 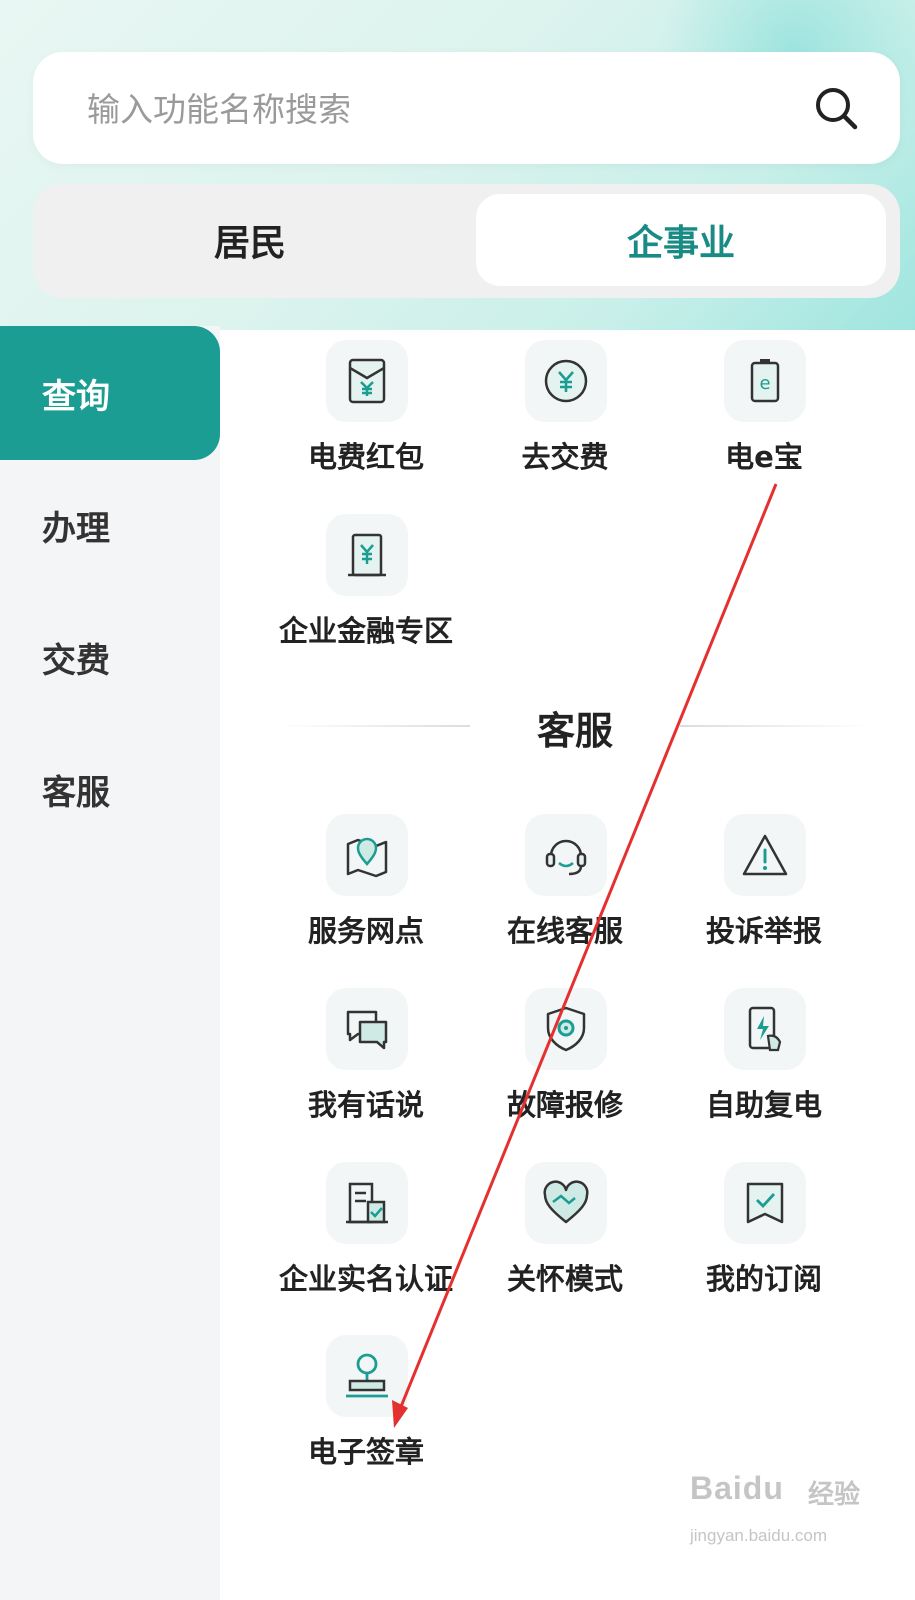 What do you see at coordinates (765, 1029) in the screenshot?
I see `phone-bolt-icon` at bounding box center [765, 1029].